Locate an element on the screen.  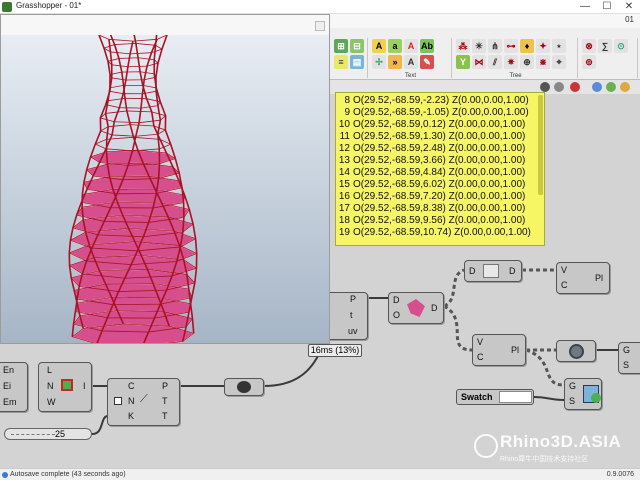
sets-icon: ⊙ is located at coordinates (621, 46).